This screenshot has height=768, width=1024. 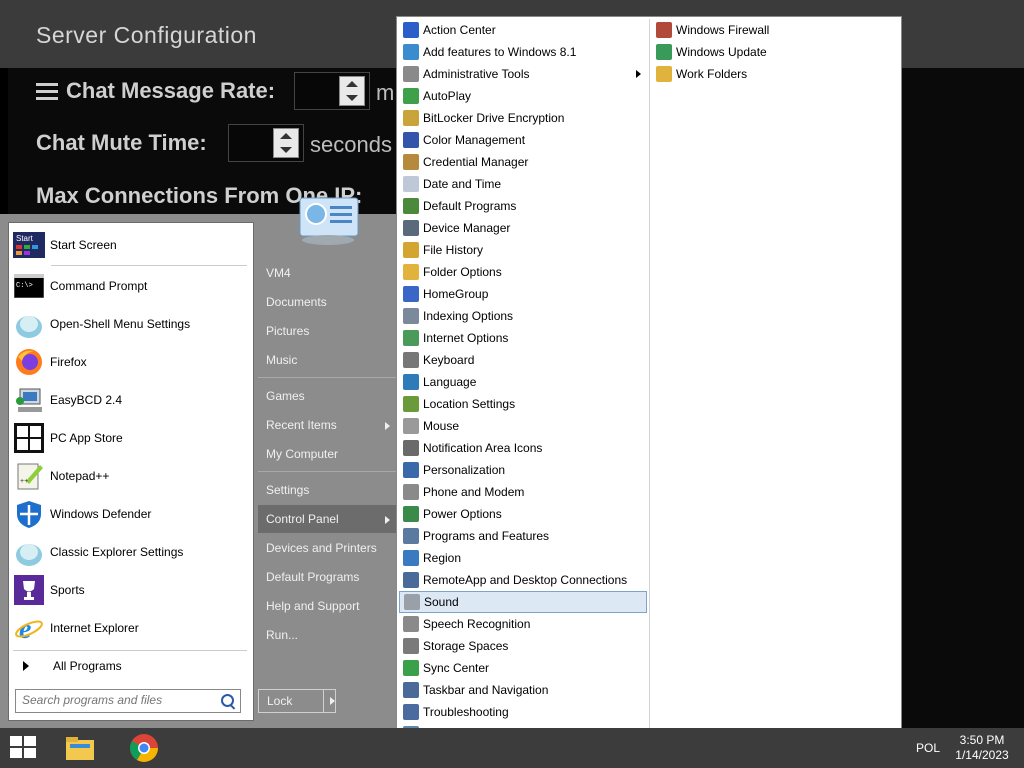 I want to click on cp-item-add-features-to-windows-8-1: Add features to Windows 8.1, so click(x=523, y=52).